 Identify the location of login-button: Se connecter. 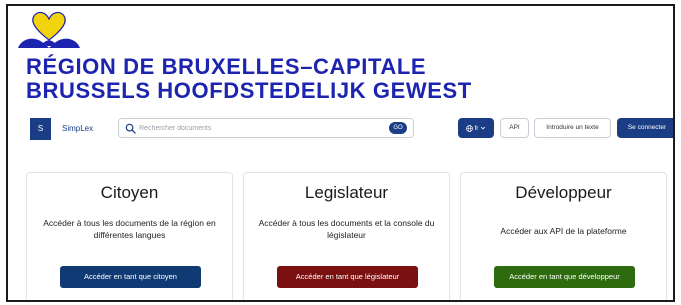
(645, 128).